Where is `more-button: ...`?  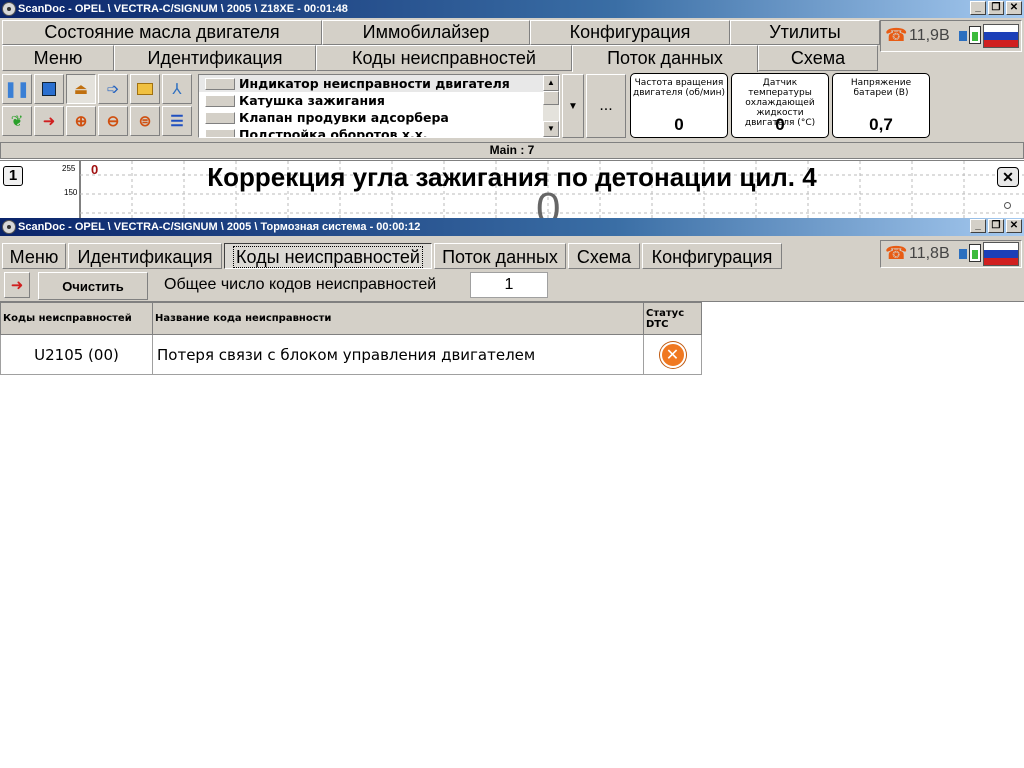
more-button: ... is located at coordinates (606, 106).